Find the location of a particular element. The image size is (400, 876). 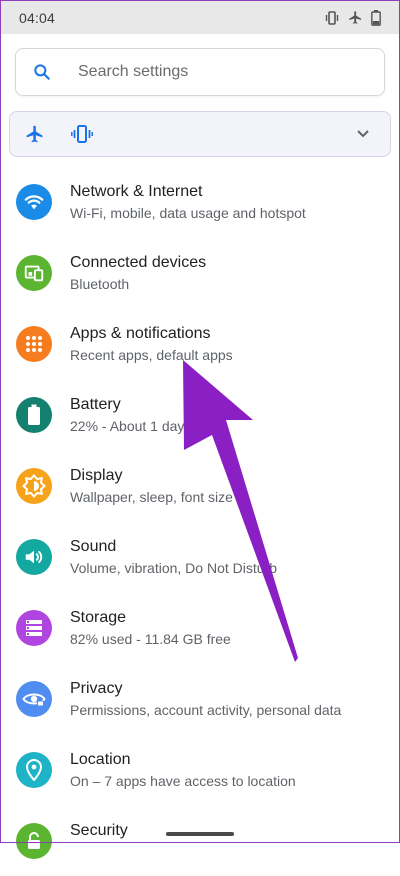

status-icons is located at coordinates (352, 17).